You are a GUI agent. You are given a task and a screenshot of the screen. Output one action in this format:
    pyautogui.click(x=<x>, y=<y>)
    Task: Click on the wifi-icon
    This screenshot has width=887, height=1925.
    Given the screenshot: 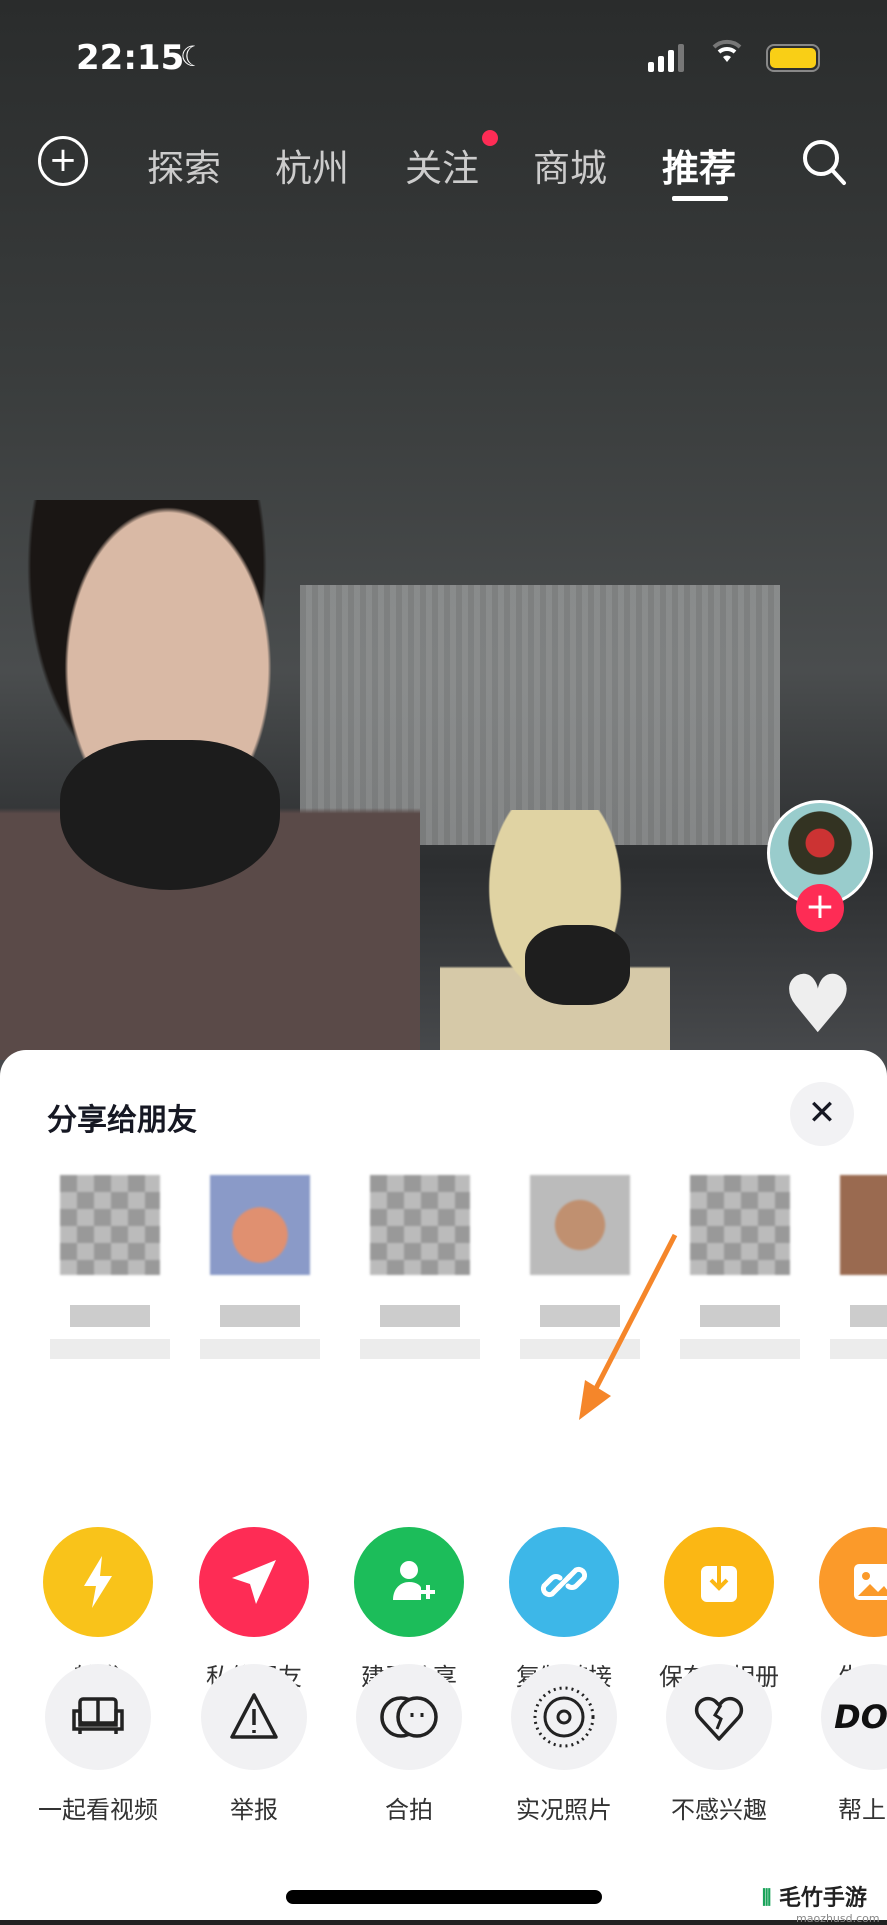 What is the action you would take?
    pyautogui.click(x=727, y=54)
    